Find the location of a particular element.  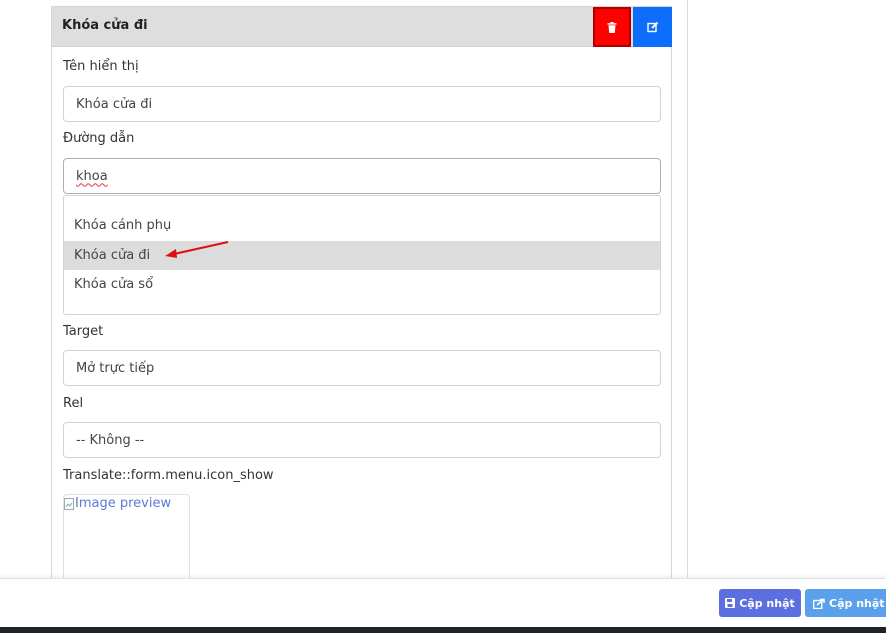

share-icon is located at coordinates (819, 603).